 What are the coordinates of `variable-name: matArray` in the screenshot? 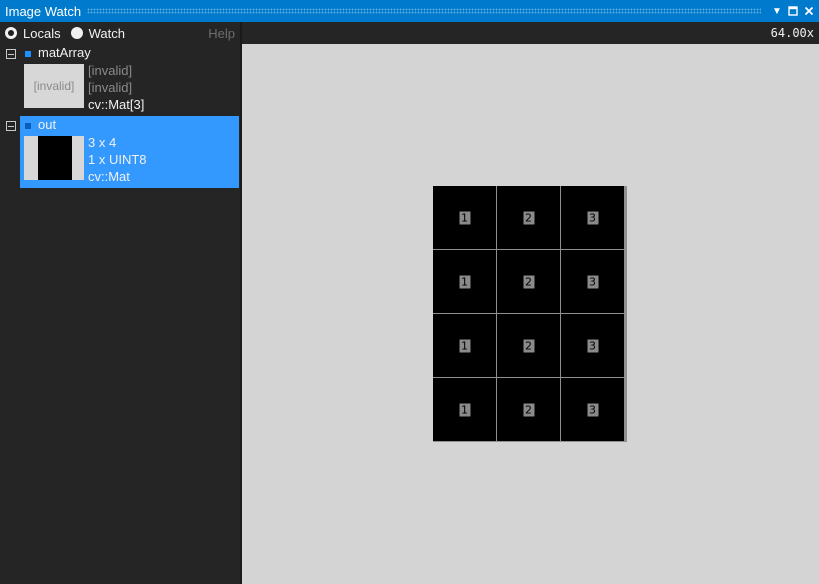 It's located at (64, 52).